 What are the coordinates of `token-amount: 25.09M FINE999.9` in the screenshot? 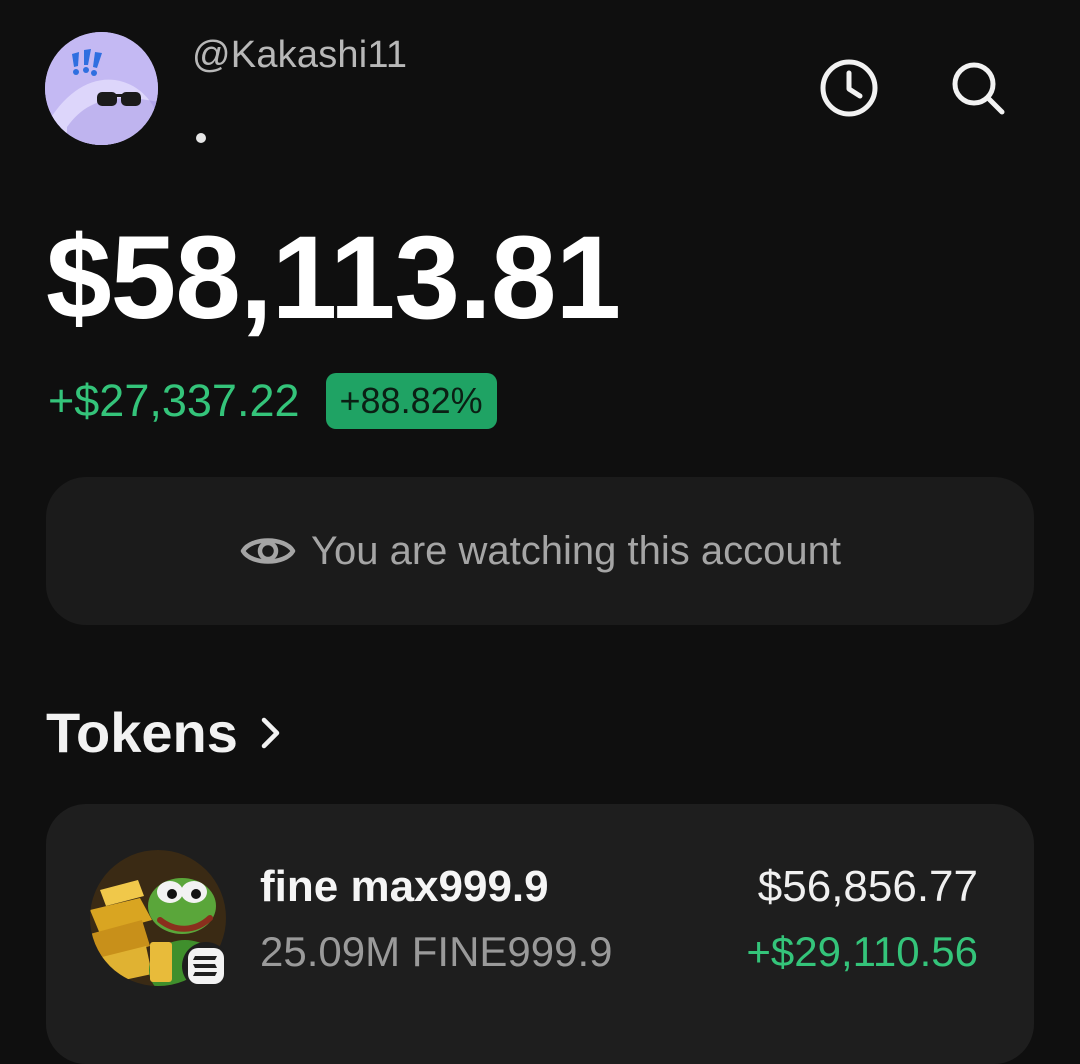 It's located at (436, 951).